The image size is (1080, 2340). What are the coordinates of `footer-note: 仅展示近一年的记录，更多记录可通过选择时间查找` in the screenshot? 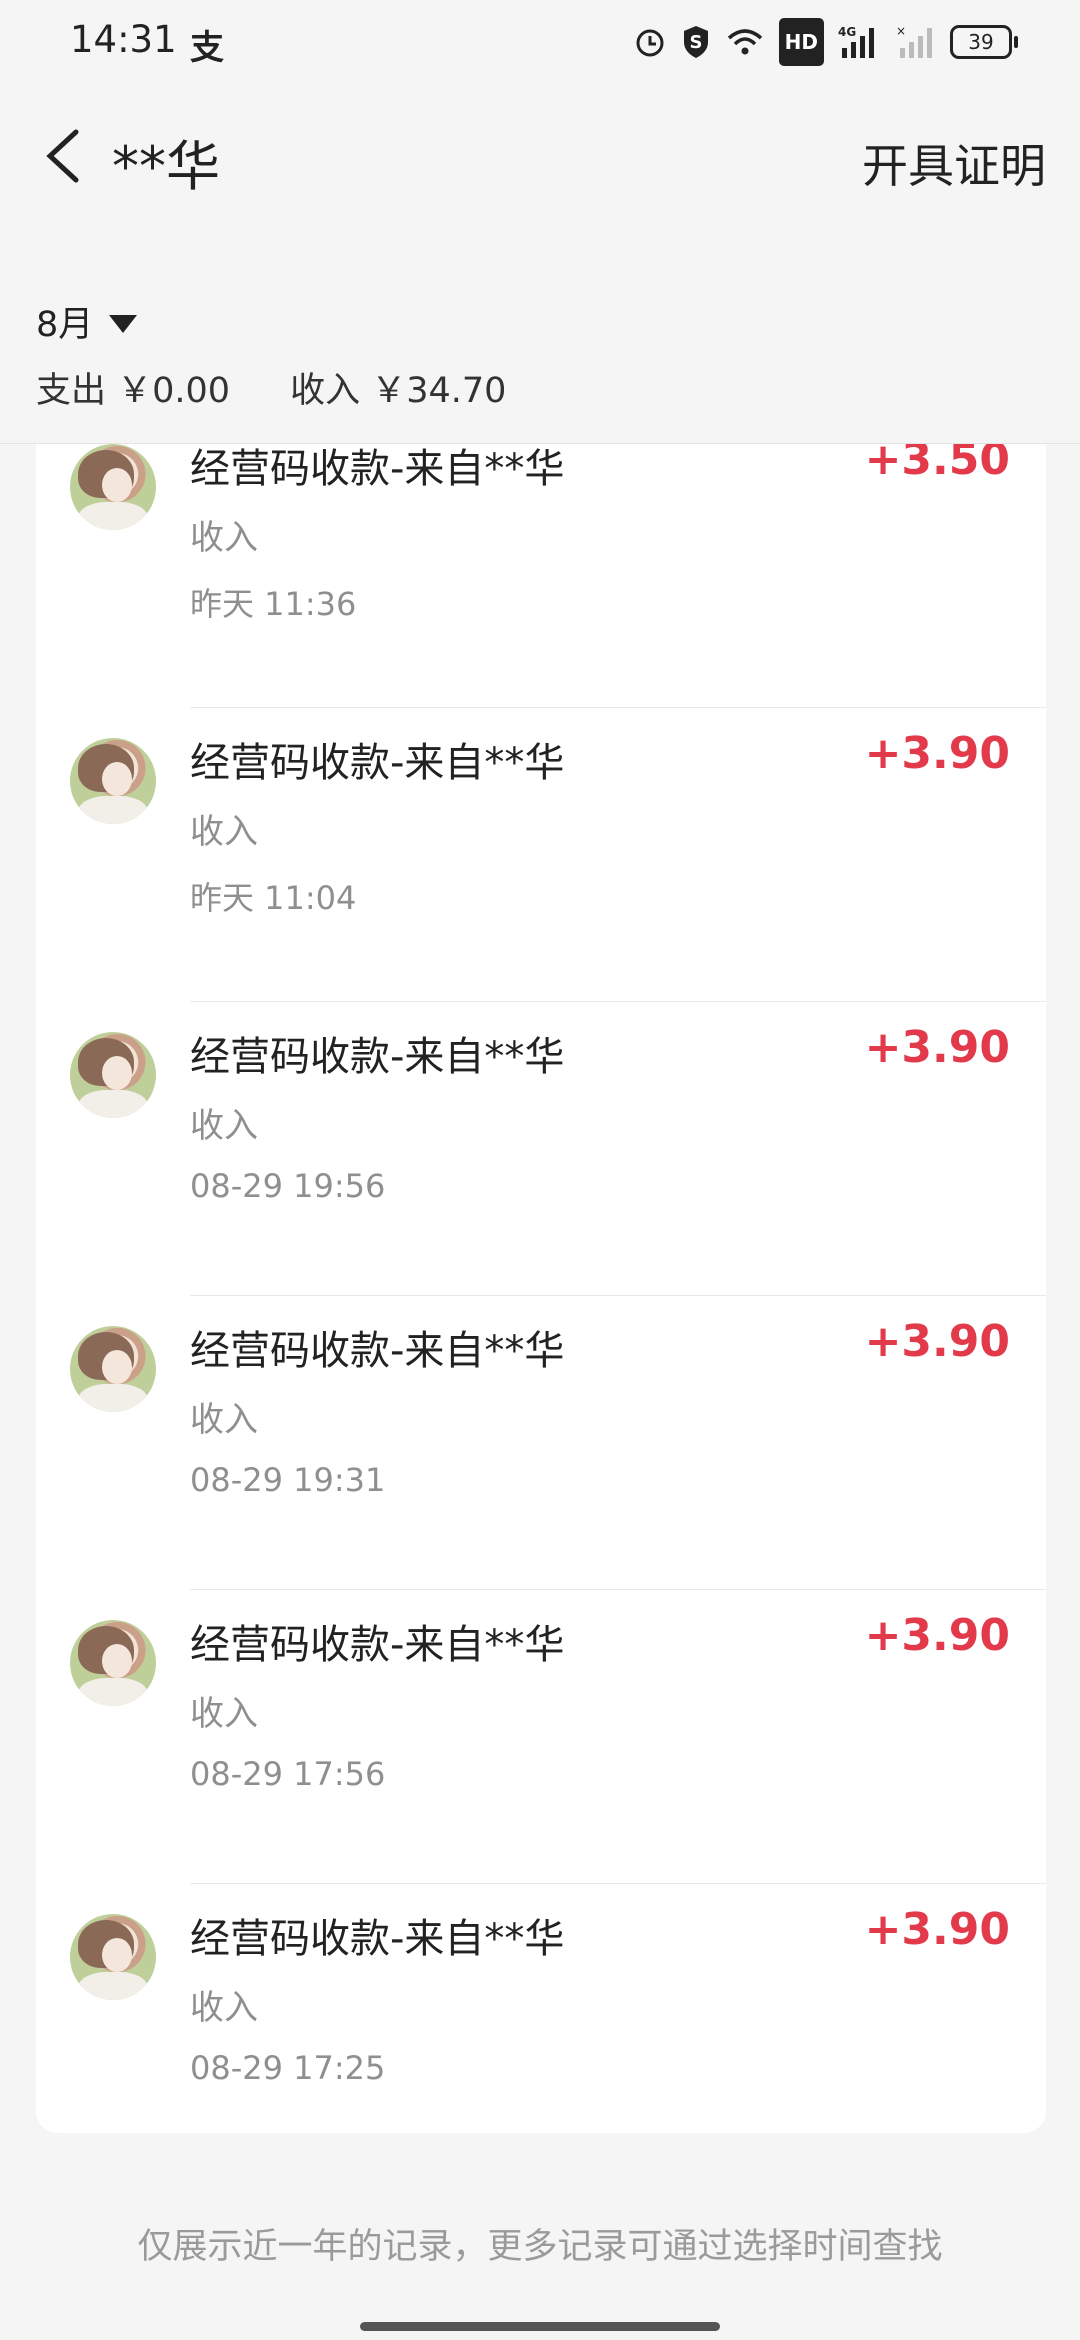 It's located at (540, 2247).